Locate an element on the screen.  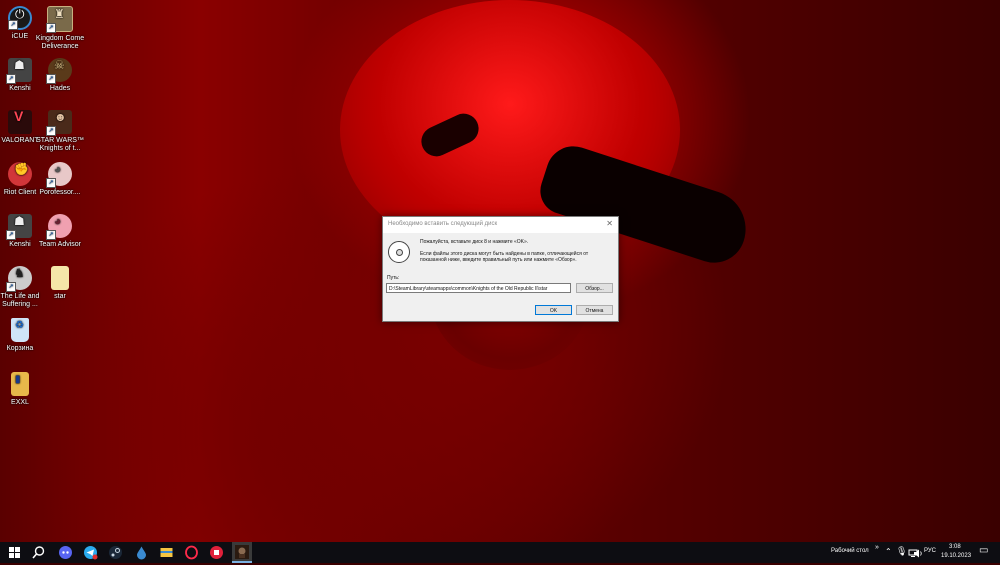
porofessor-icon: ◕ ↗ is located at coordinates (59, 175).